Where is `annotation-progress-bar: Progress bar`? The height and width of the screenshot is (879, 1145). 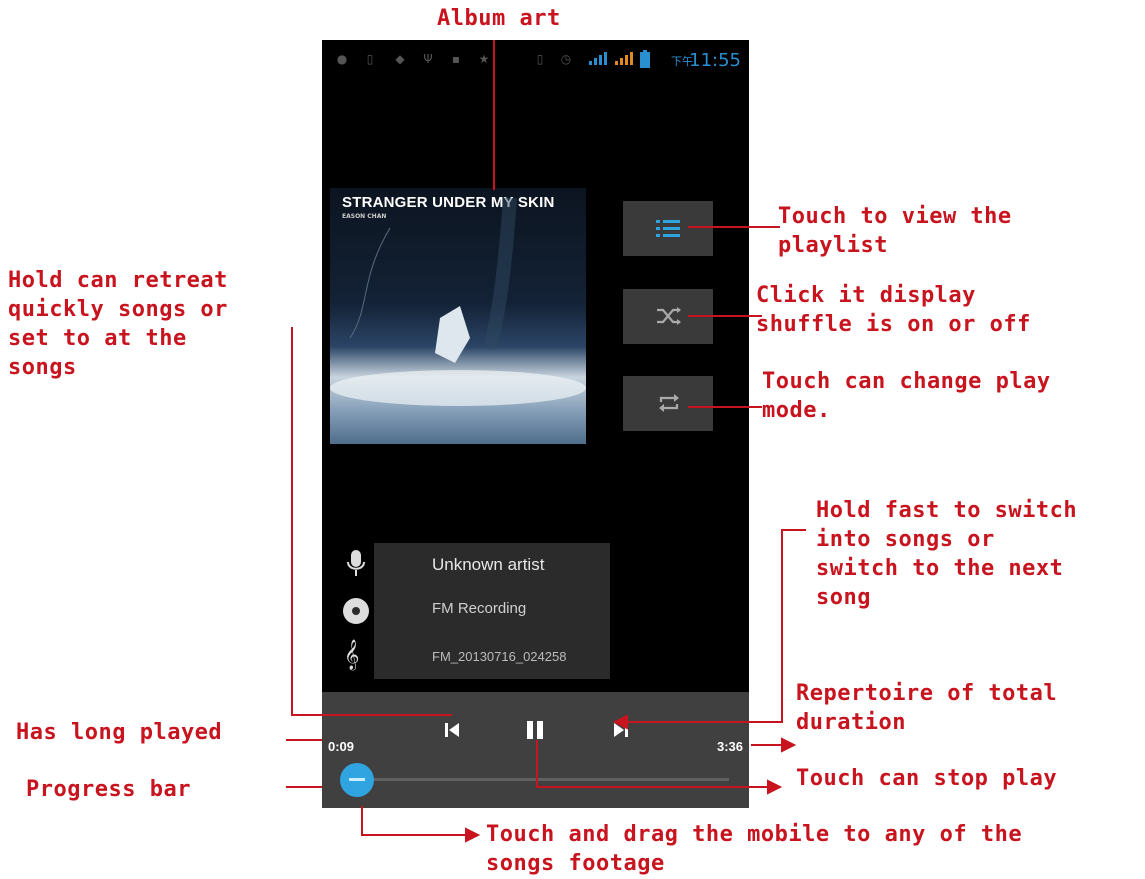
annotation-progress-bar: Progress bar is located at coordinates (108, 789).